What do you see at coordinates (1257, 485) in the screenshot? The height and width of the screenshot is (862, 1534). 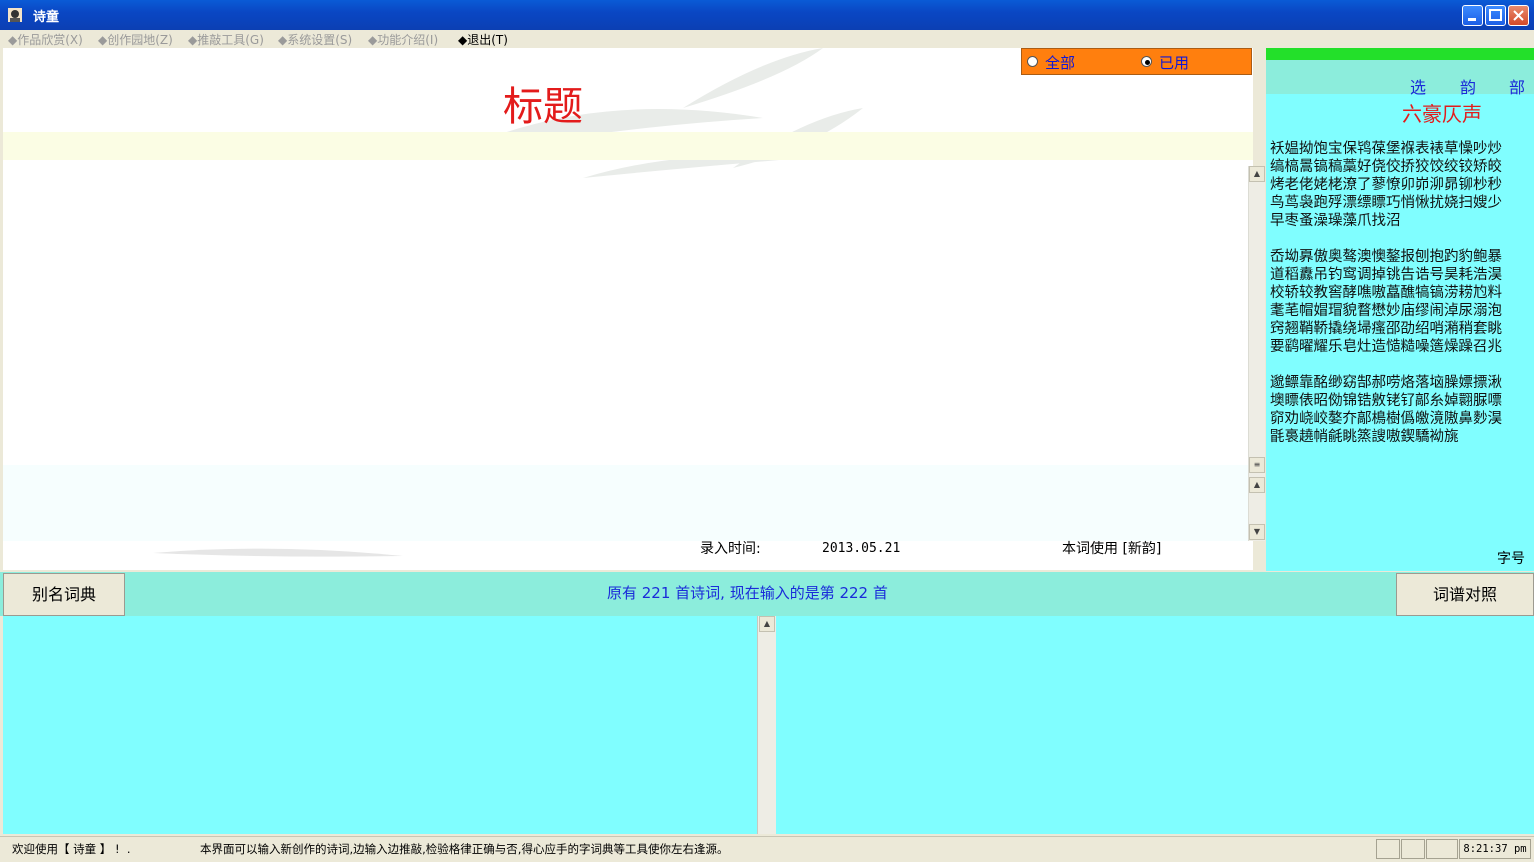 I see `scroll-up-button-2: ▲` at bounding box center [1257, 485].